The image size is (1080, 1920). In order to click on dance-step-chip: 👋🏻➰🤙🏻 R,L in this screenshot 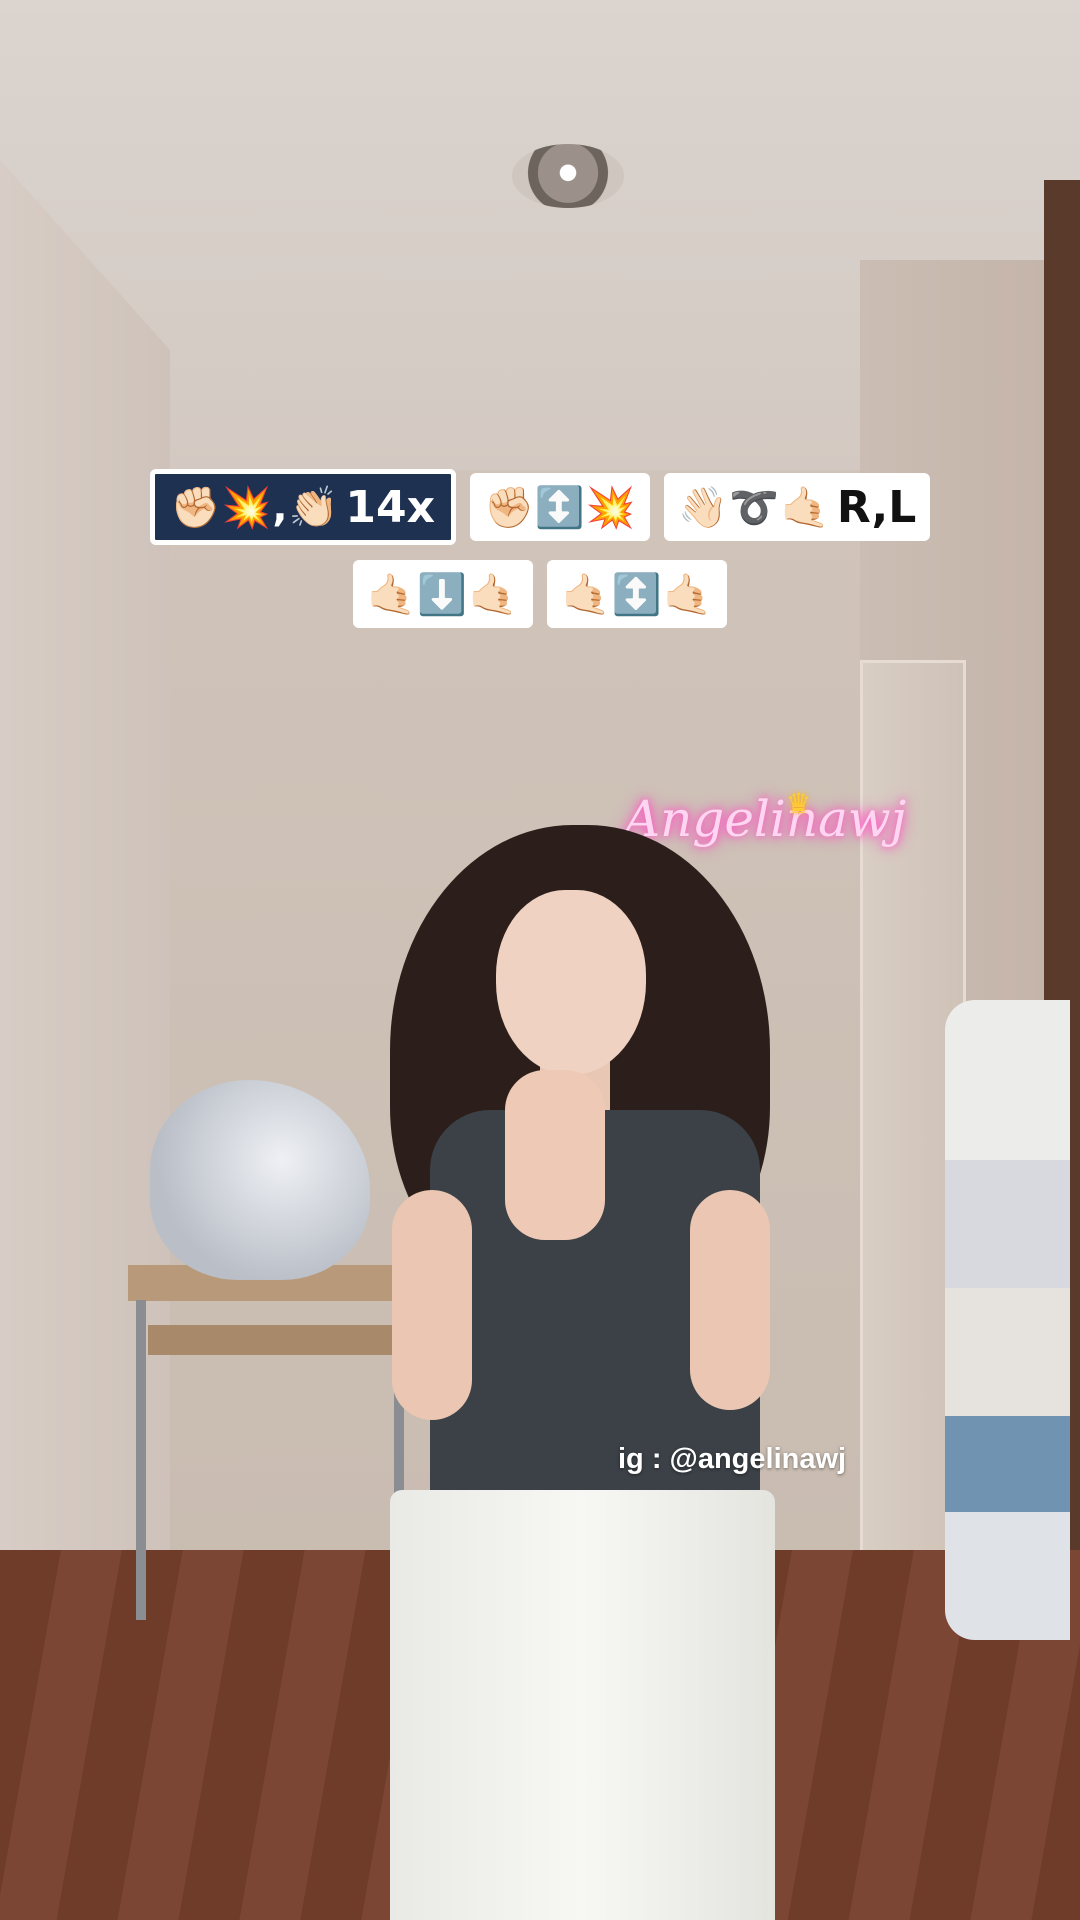, I will do `click(797, 507)`.